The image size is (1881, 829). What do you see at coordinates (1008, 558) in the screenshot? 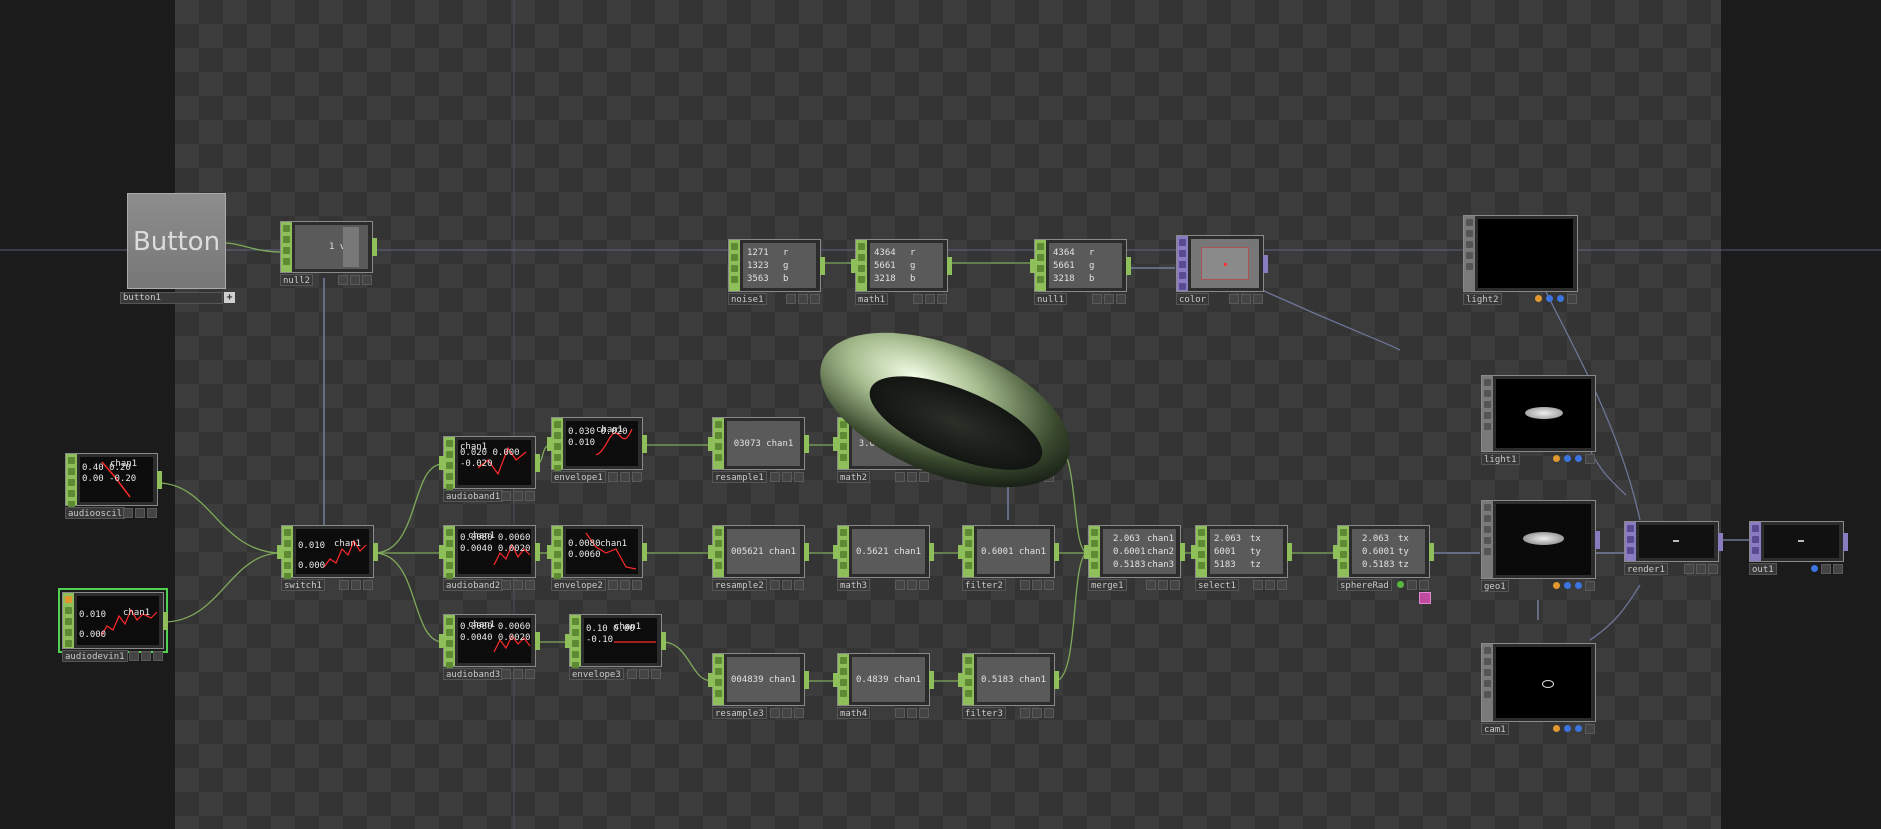
I see `node-filter2: 0.6001 chan1 filter2` at bounding box center [1008, 558].